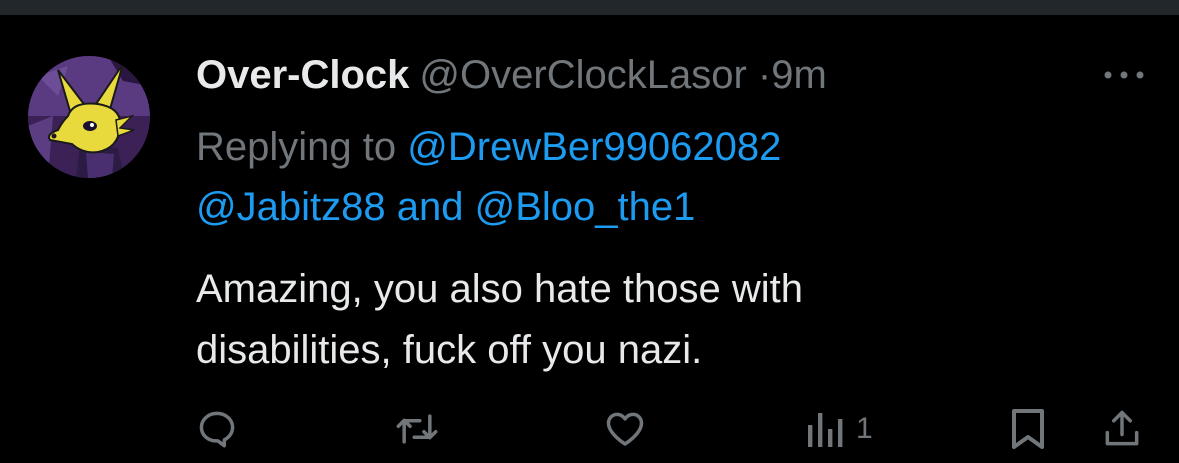  I want to click on share-button, so click(1122, 429).